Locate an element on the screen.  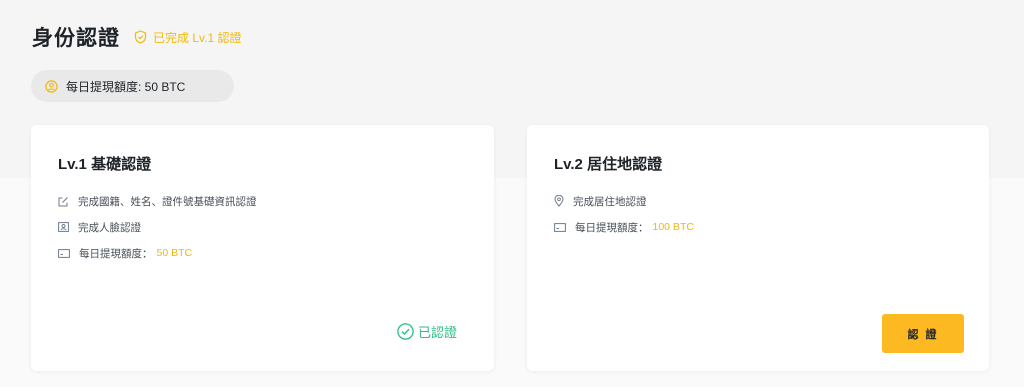
location-pin-icon is located at coordinates (559, 201).